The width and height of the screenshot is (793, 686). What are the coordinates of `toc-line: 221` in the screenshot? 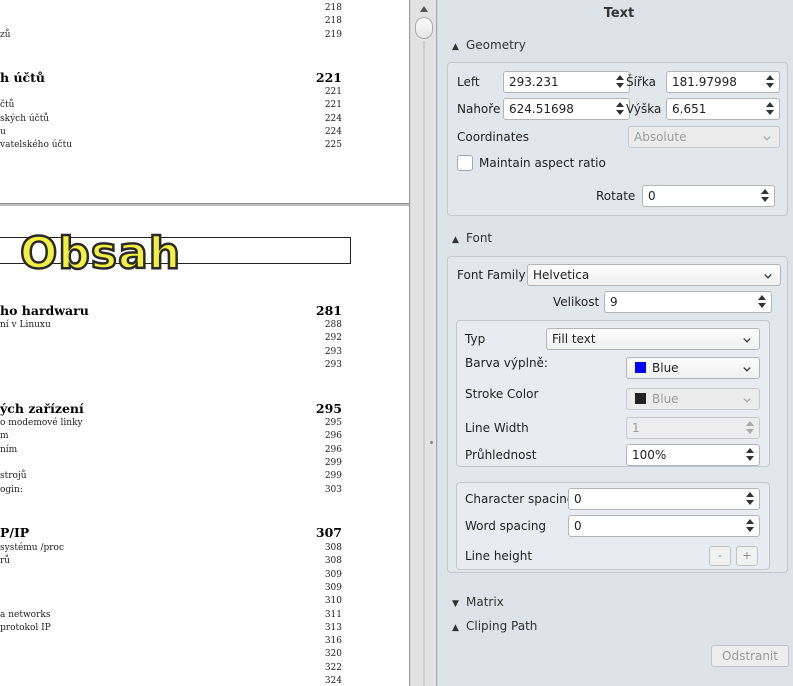 It's located at (171, 92).